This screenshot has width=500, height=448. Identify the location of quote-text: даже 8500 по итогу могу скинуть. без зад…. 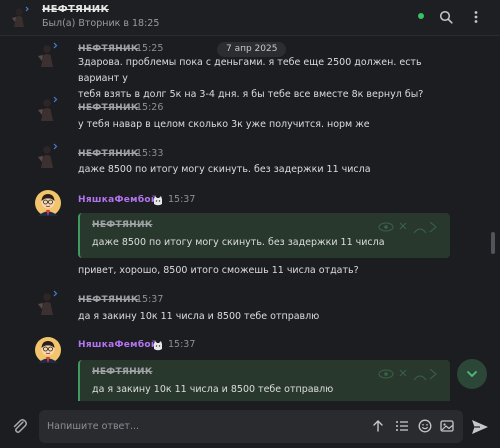
(238, 242).